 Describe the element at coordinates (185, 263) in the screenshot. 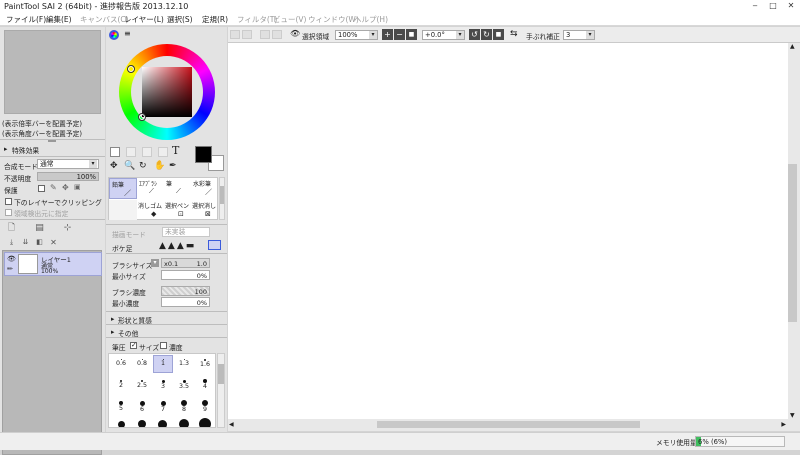

I see `brush-size-slider: x0.1 1.0` at that location.